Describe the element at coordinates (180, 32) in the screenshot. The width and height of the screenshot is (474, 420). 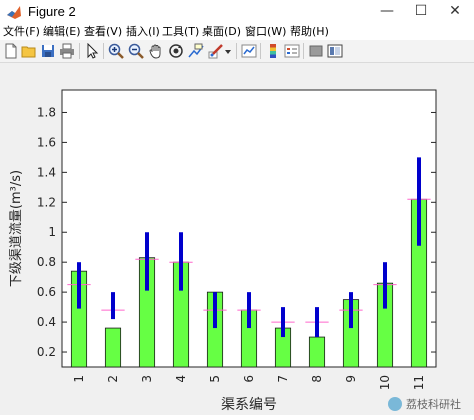
I see `menu-tools: 工具(T)` at that location.